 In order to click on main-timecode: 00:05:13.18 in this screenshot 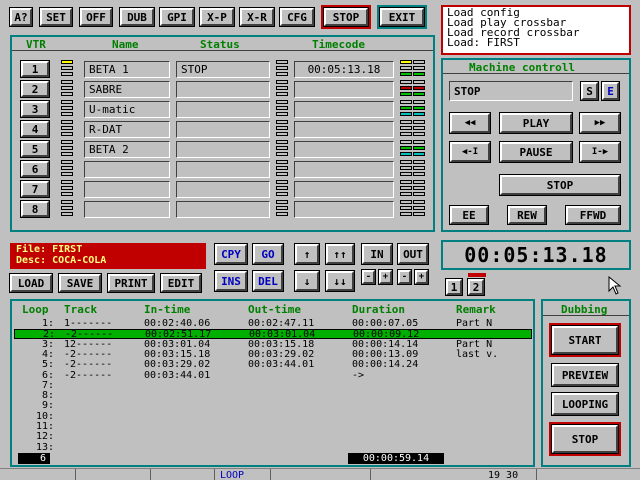, I will do `click(536, 255)`.